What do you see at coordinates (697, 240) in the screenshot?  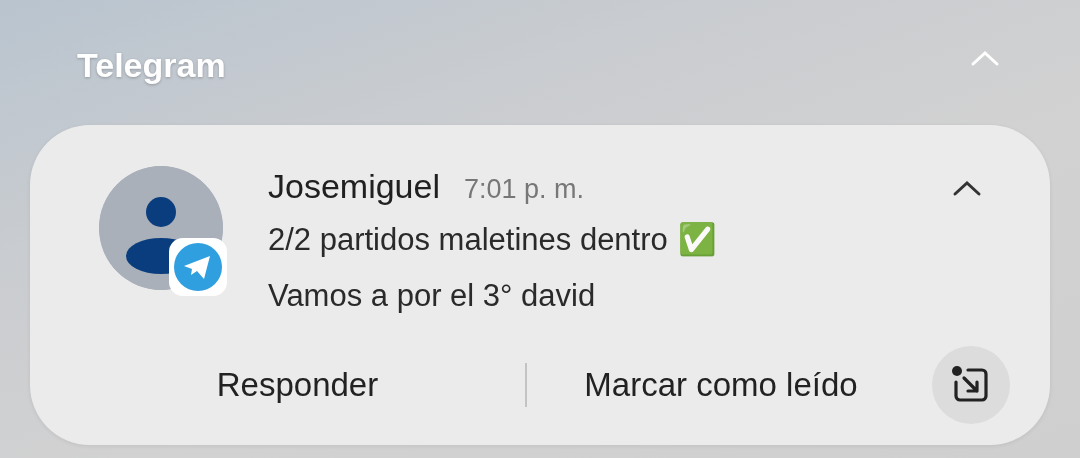 I see `check-emoji: ✅` at bounding box center [697, 240].